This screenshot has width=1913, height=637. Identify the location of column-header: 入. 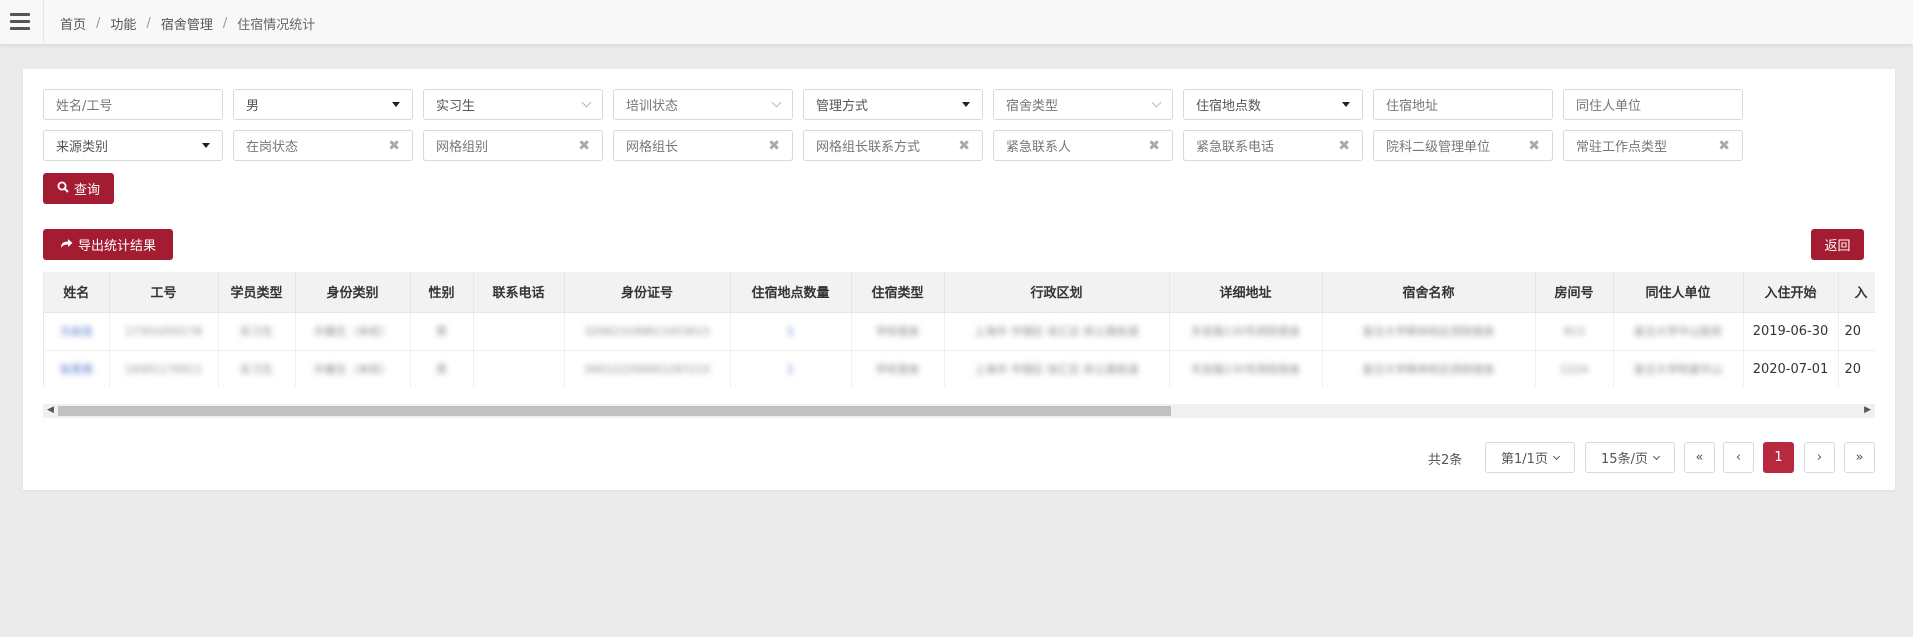
(1856, 292).